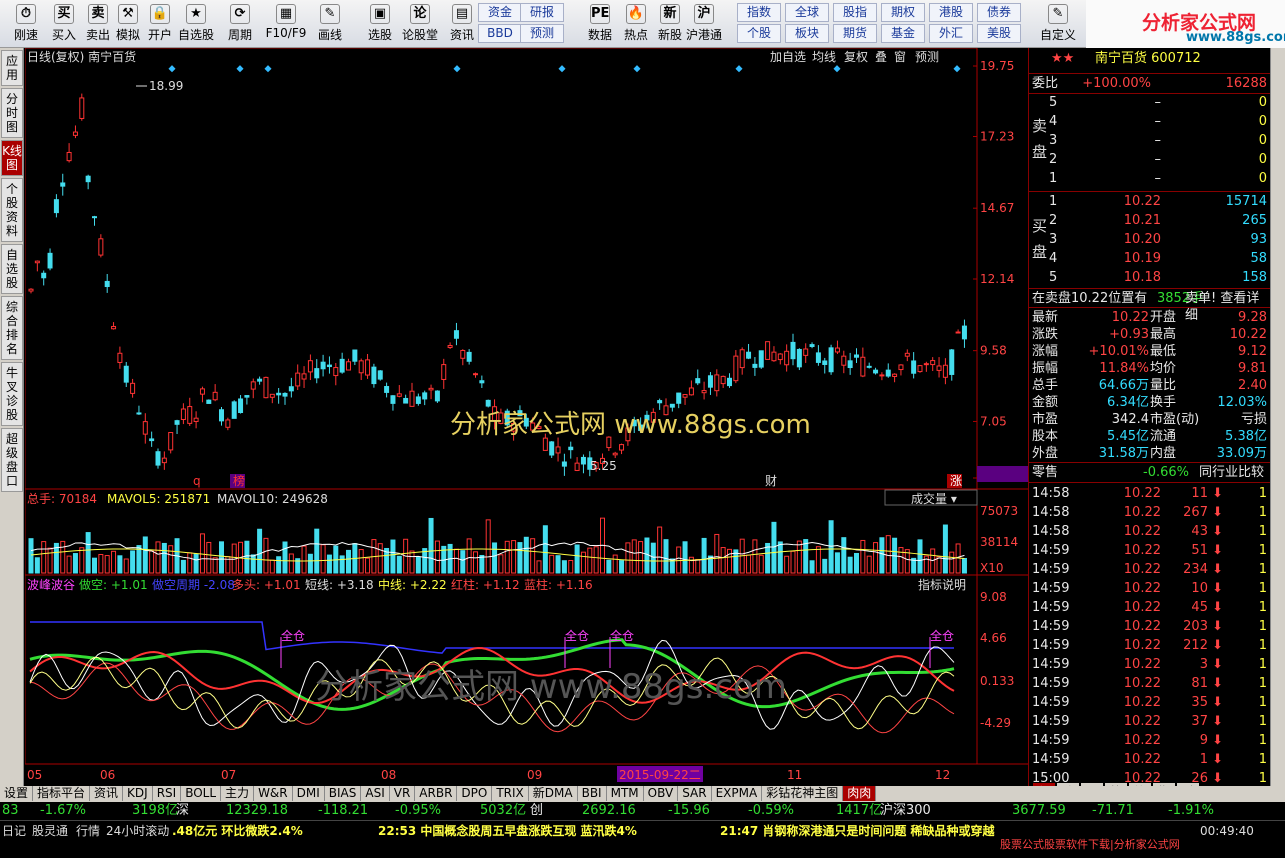  I want to click on indicator-tab: 新DMA, so click(553, 793).